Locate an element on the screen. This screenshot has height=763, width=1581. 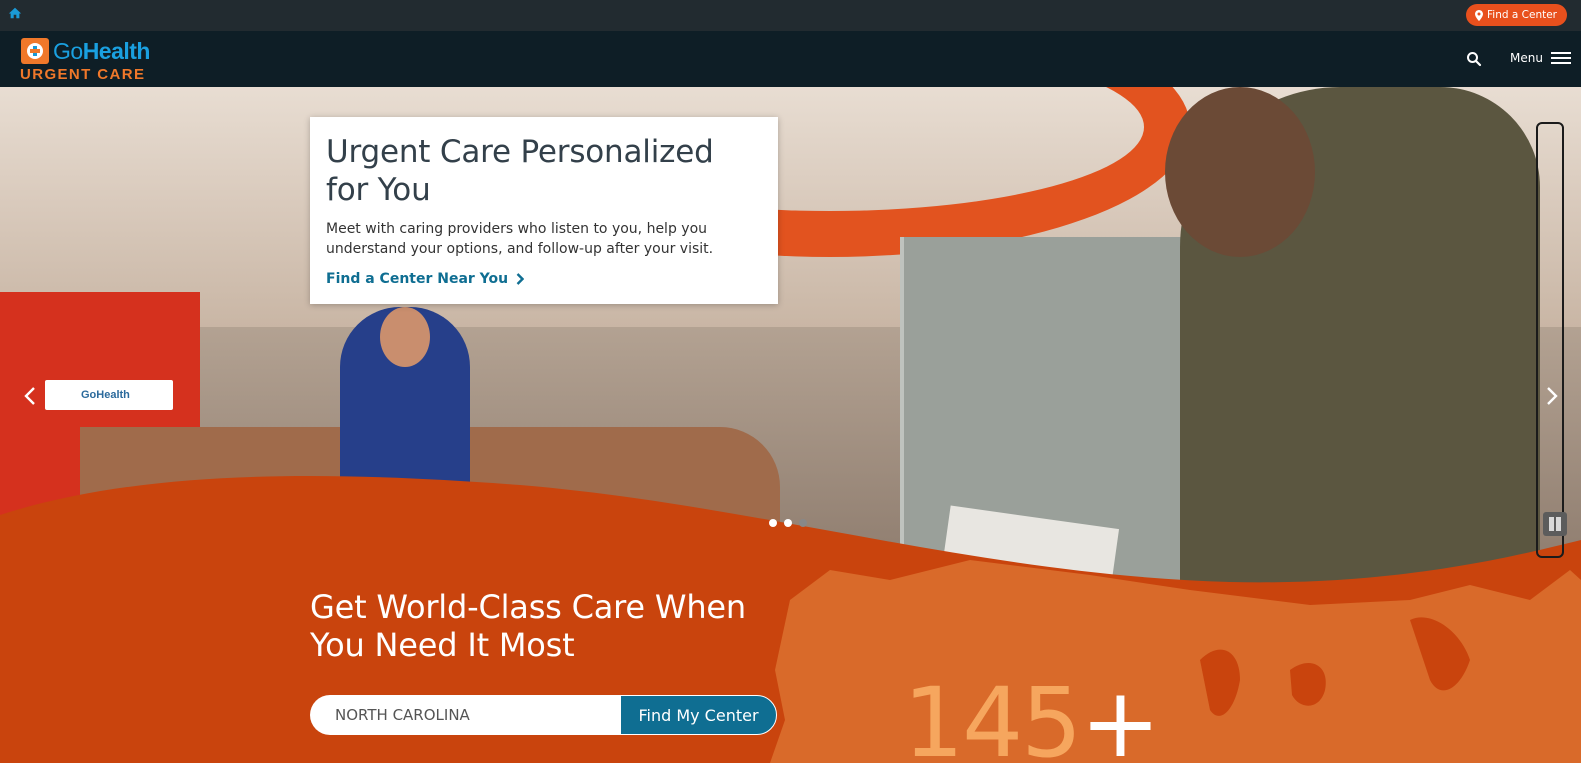
hero-photo-nurse-head is located at coordinates (405, 337).